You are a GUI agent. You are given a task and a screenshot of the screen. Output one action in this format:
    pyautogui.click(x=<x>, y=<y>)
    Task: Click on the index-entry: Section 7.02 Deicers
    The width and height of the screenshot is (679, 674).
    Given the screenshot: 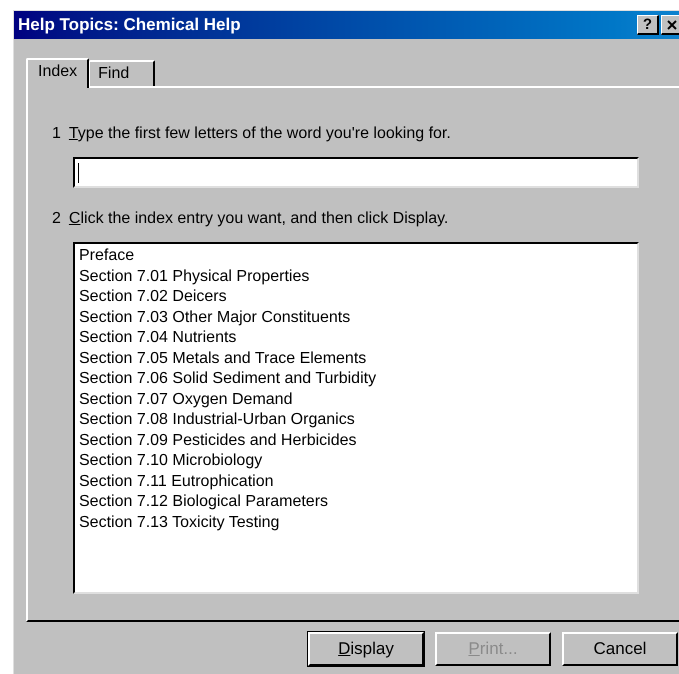 What is the action you would take?
    pyautogui.click(x=153, y=297)
    